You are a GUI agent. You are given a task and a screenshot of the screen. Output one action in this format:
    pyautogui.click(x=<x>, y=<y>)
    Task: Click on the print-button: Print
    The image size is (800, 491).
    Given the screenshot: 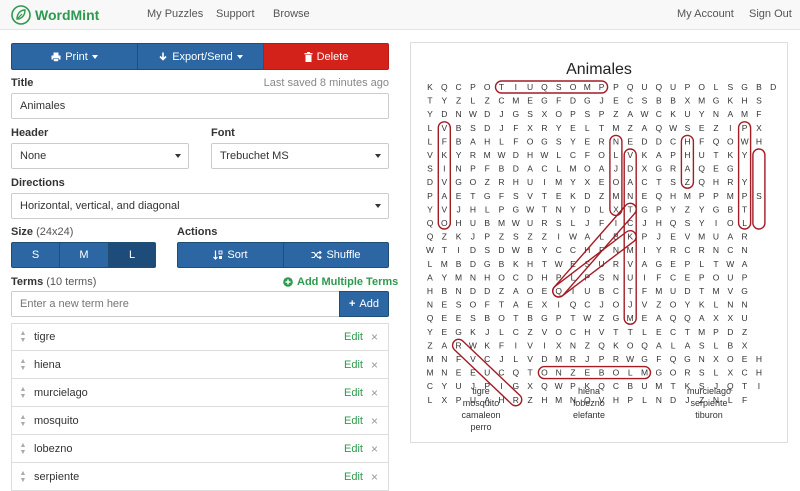 What is the action you would take?
    pyautogui.click(x=74, y=56)
    